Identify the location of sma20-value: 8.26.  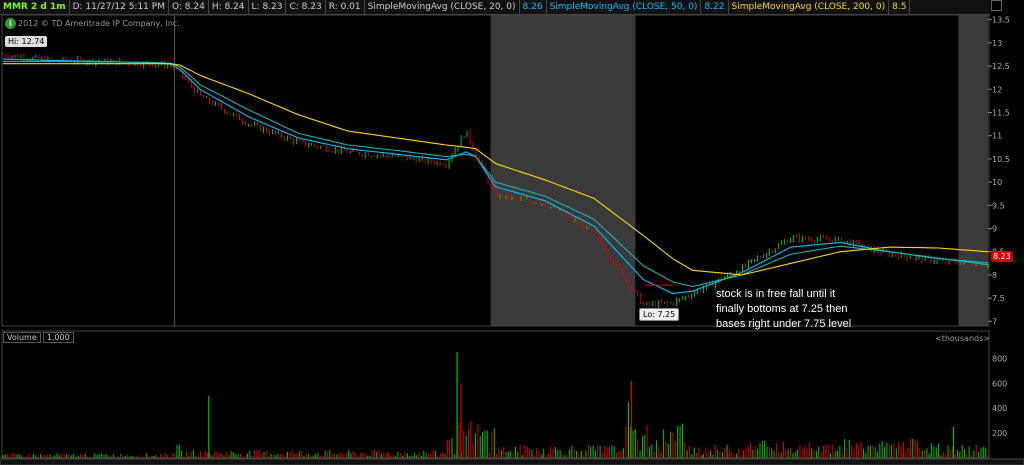
(533, 7).